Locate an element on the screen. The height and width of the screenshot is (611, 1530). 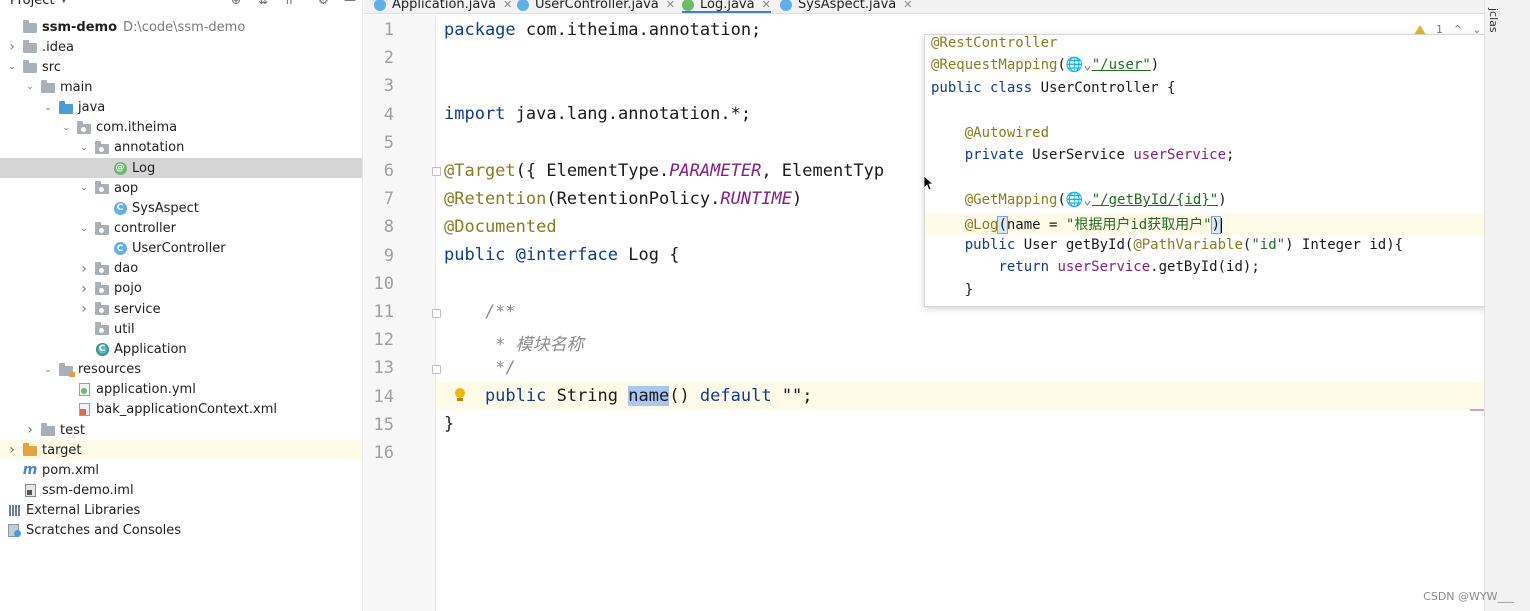
selected-identifier: name is located at coordinates (649, 396).